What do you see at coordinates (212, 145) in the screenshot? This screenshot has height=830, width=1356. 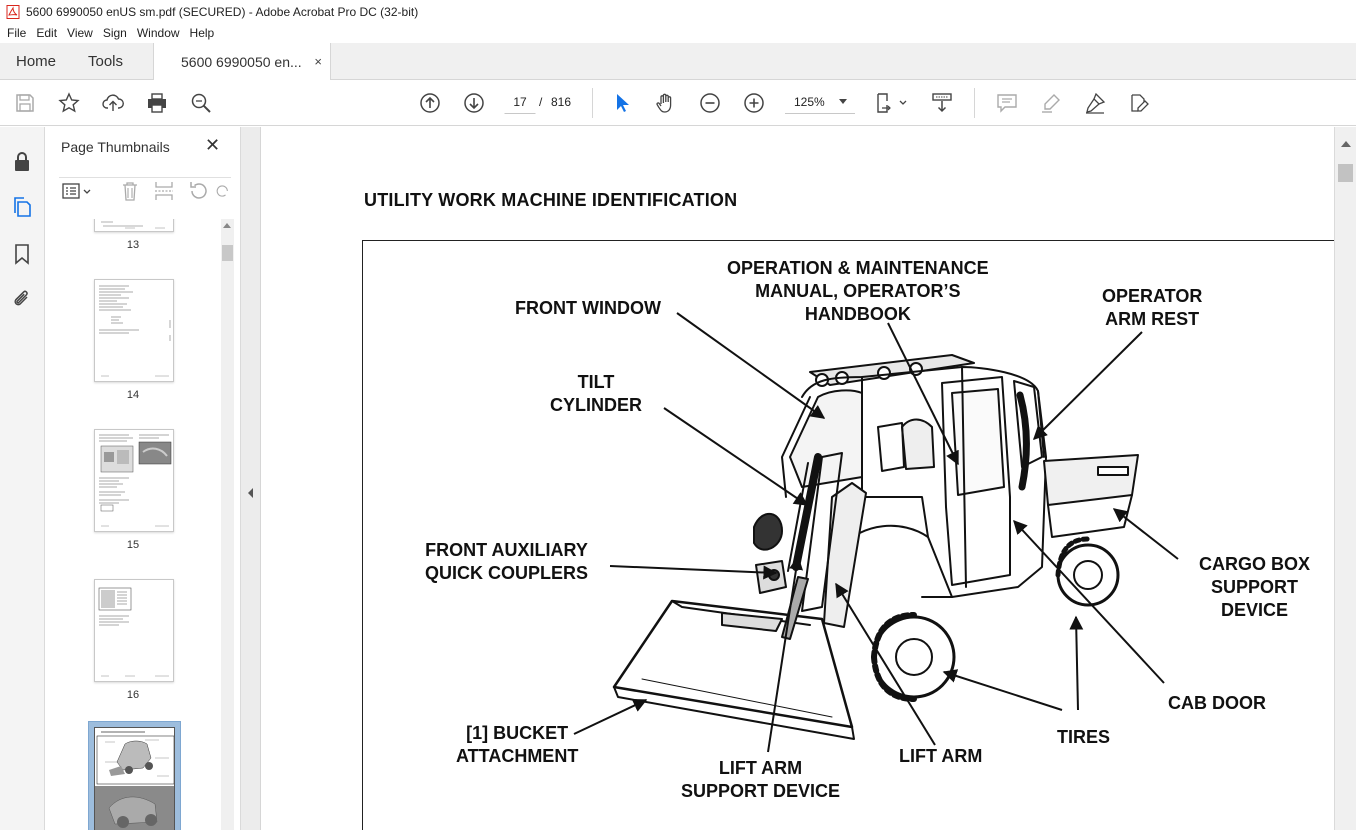 I see `panel-close-icon: ✕` at bounding box center [212, 145].